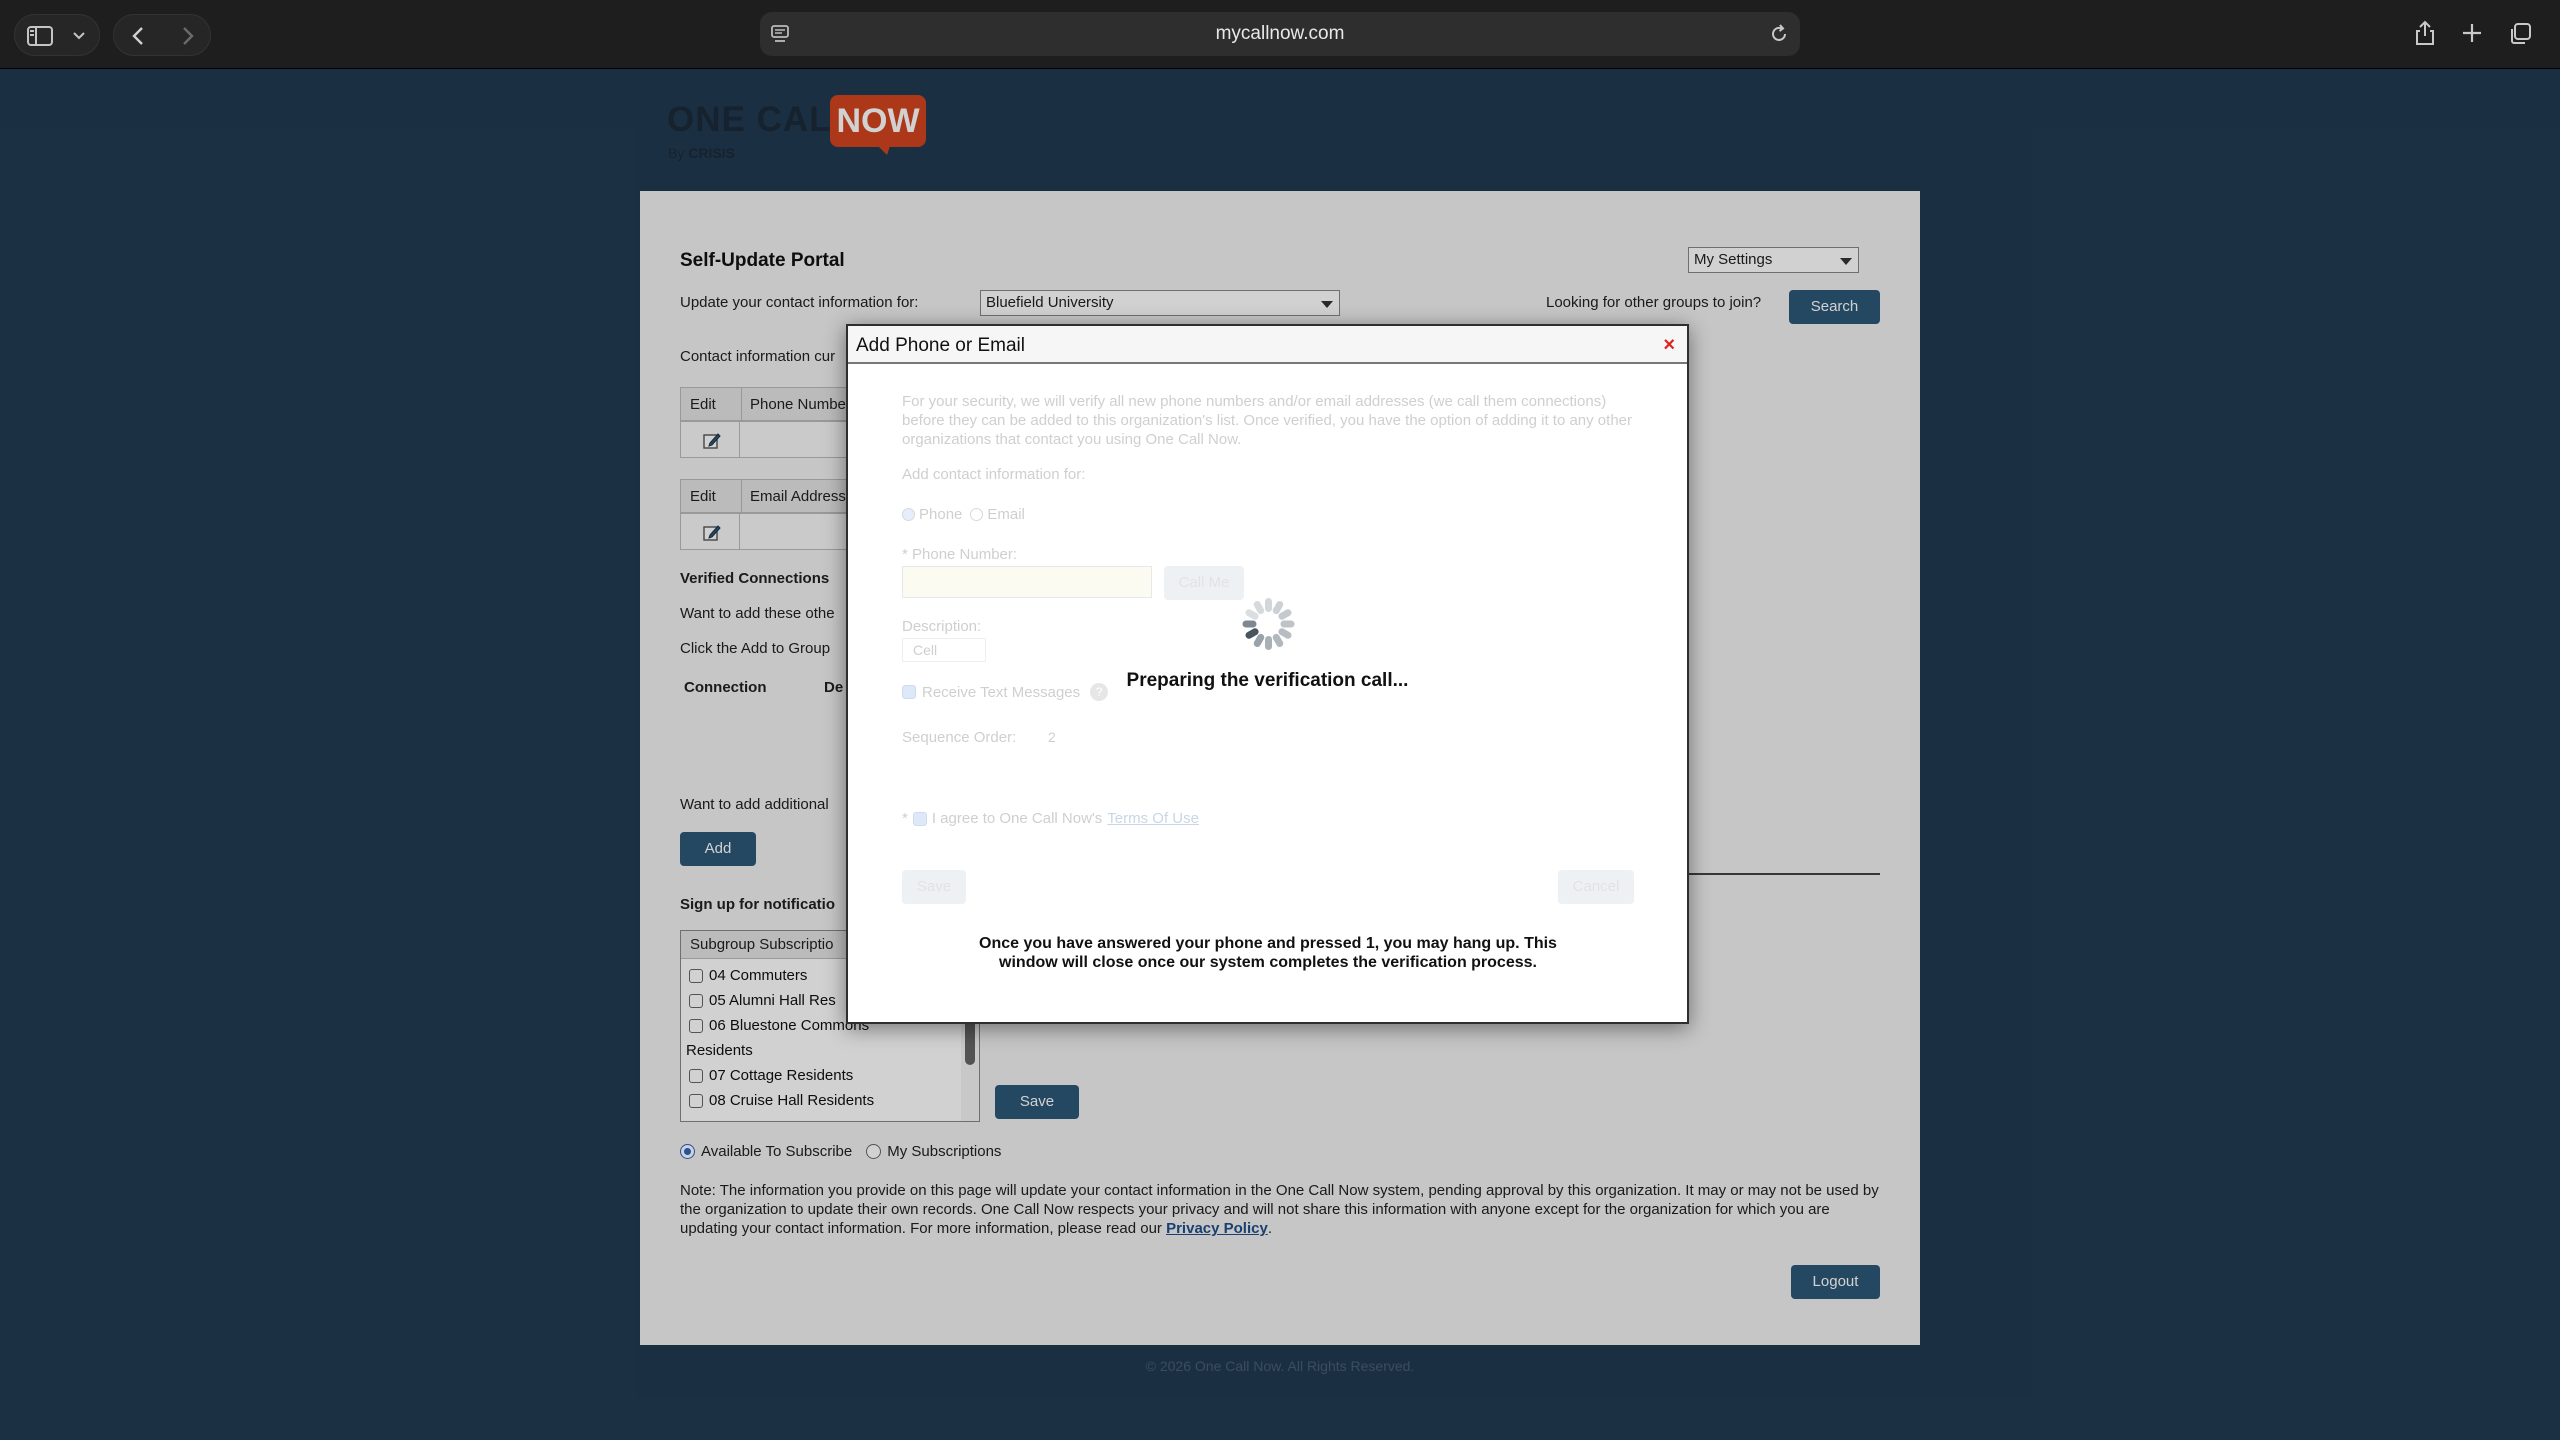 The height and width of the screenshot is (1440, 2560). What do you see at coordinates (40, 36) in the screenshot?
I see `sidebar-icon` at bounding box center [40, 36].